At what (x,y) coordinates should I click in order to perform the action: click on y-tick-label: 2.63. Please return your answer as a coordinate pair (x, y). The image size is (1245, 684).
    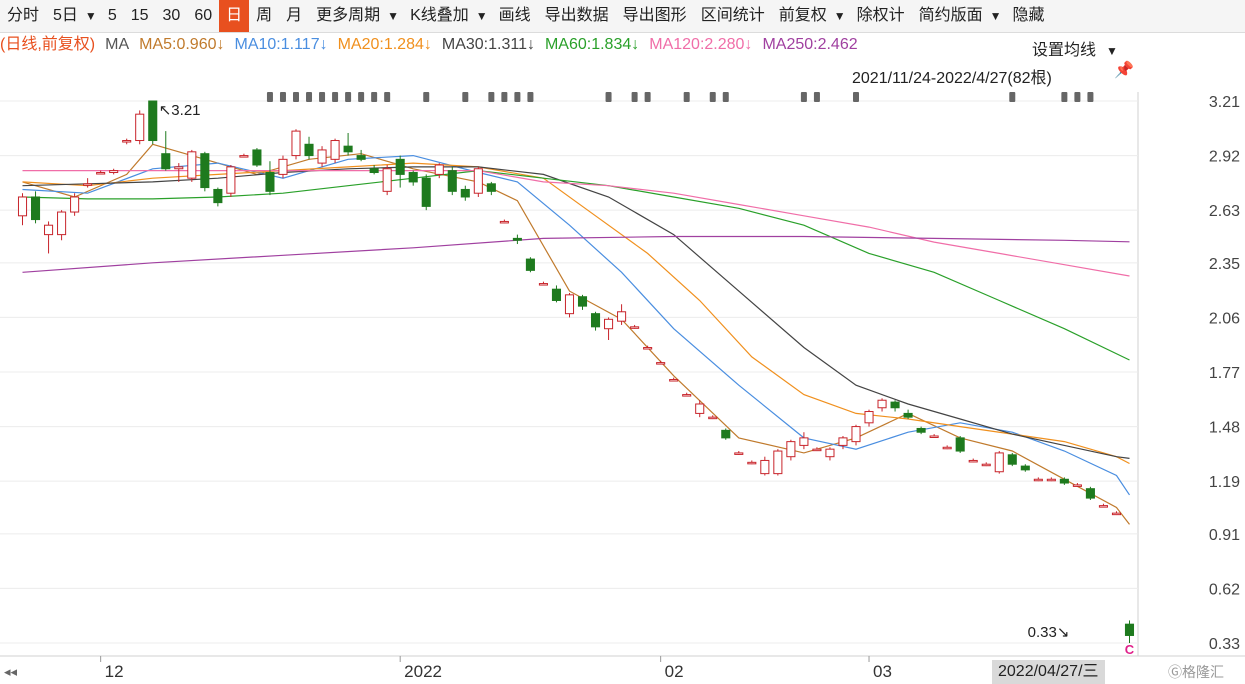
    Looking at the image, I should click on (1224, 211).